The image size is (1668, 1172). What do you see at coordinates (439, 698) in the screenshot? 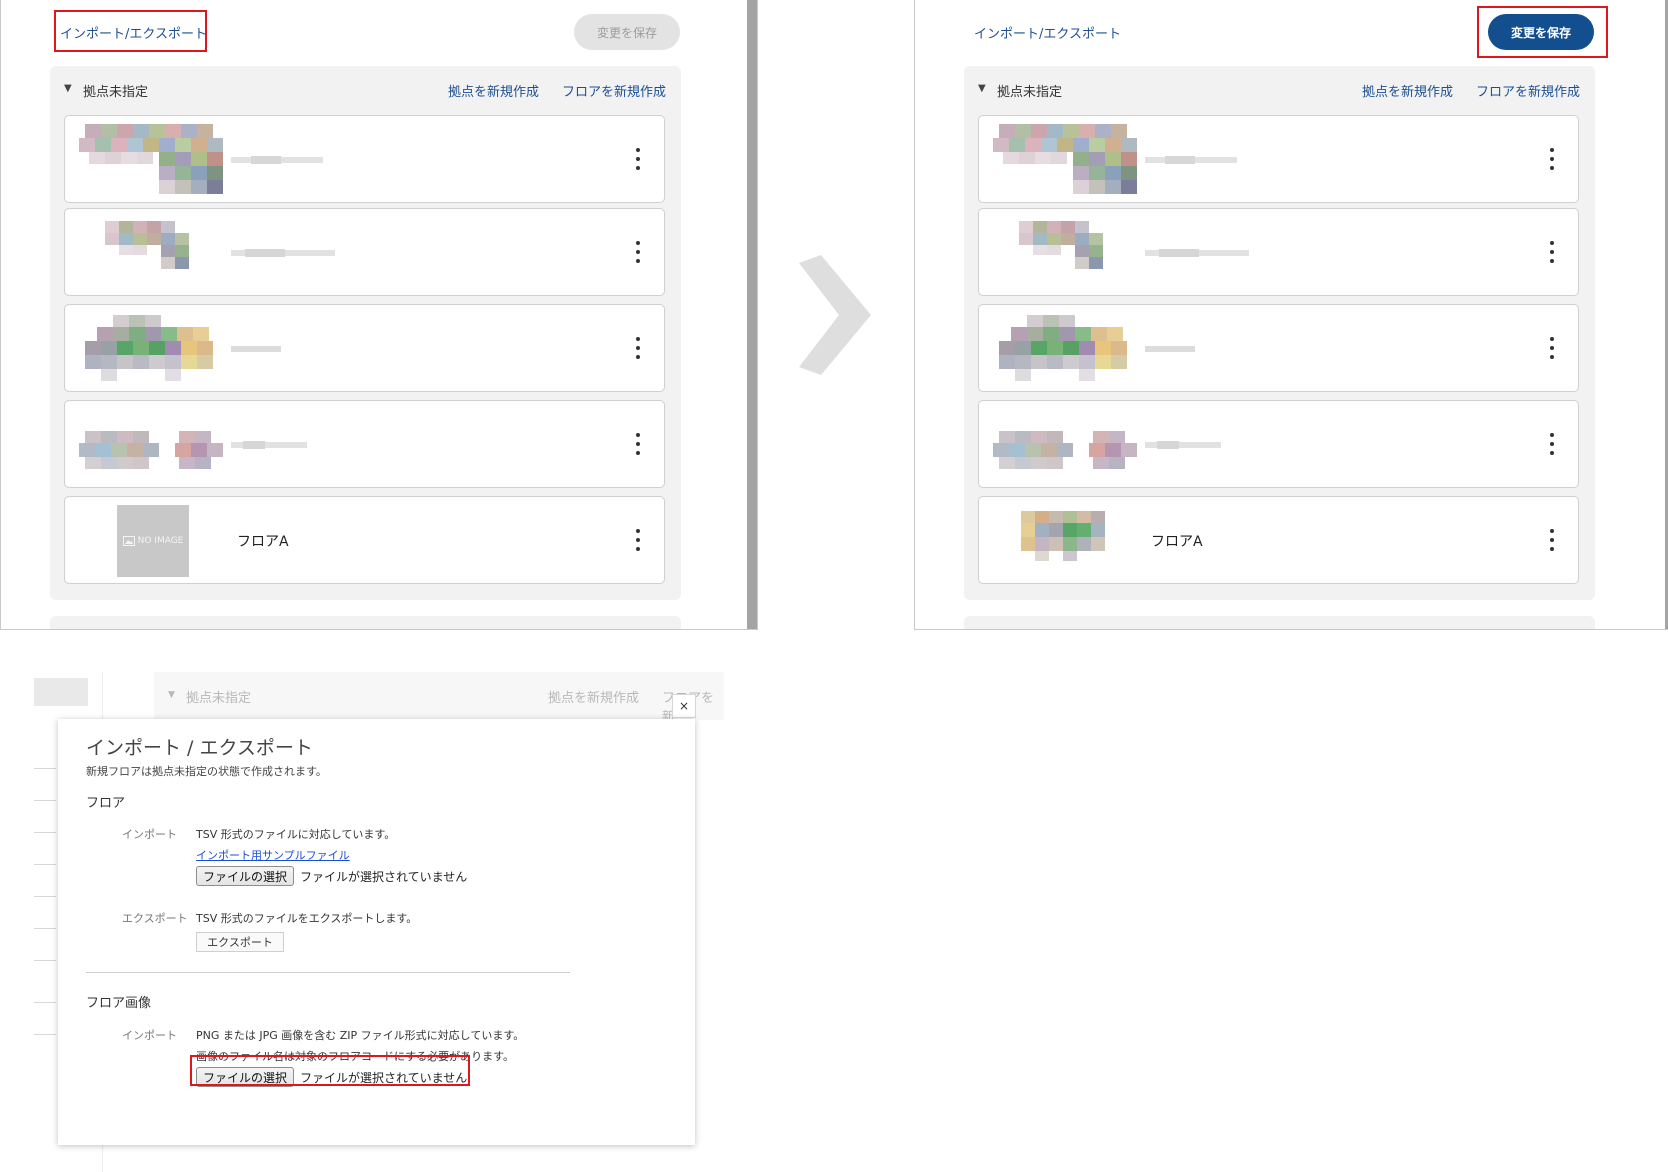
I see `background-floor-group-header: ▼ 拠点未指定 拠点を新規作成 フロアを新` at bounding box center [439, 698].